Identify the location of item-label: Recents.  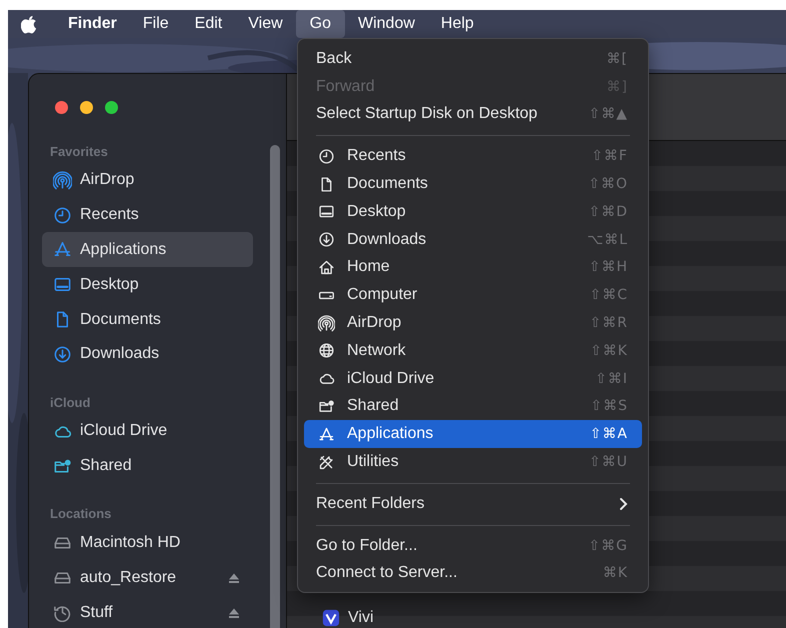
(110, 215).